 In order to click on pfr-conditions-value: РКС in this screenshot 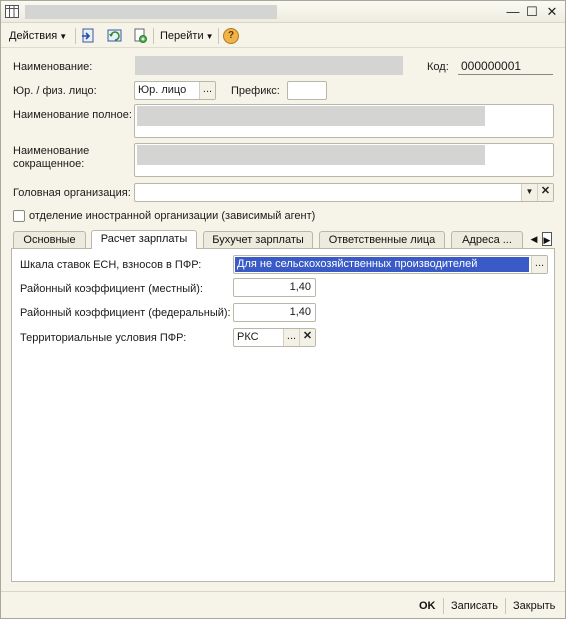, I will do `click(248, 337)`.